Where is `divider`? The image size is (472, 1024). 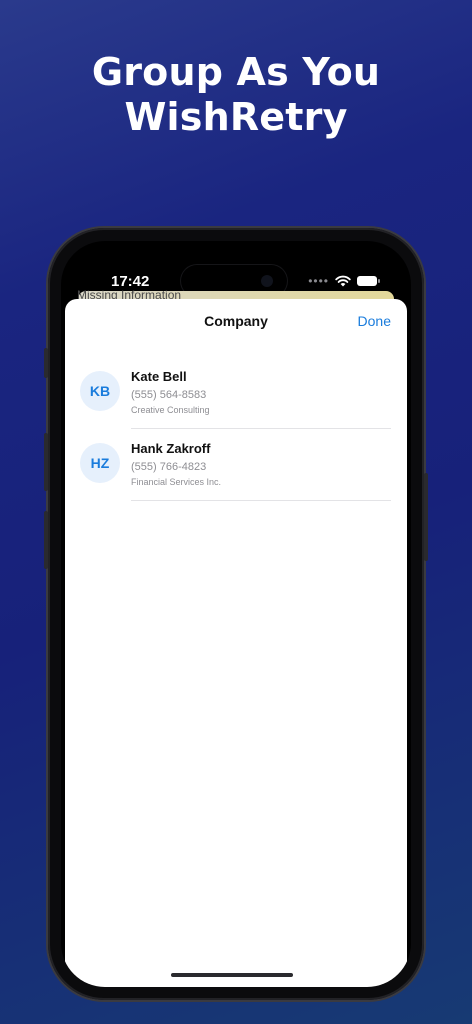
divider is located at coordinates (261, 500).